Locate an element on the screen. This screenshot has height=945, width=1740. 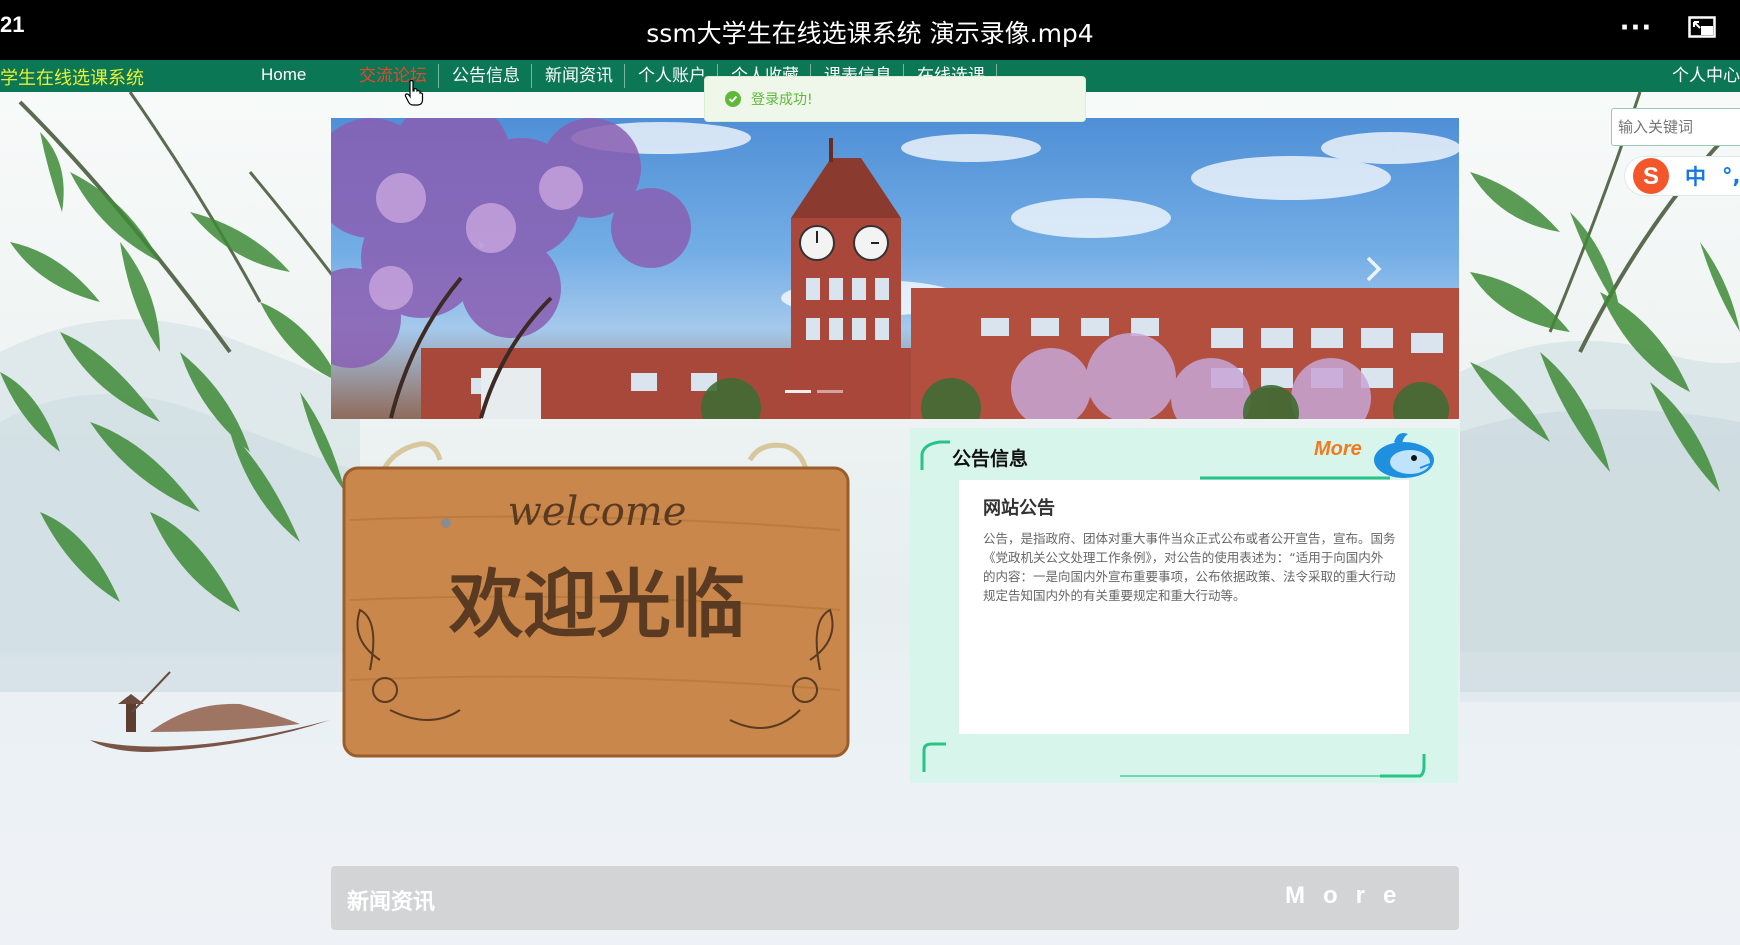
notice-heading: 公告信息 is located at coordinates (990, 459).